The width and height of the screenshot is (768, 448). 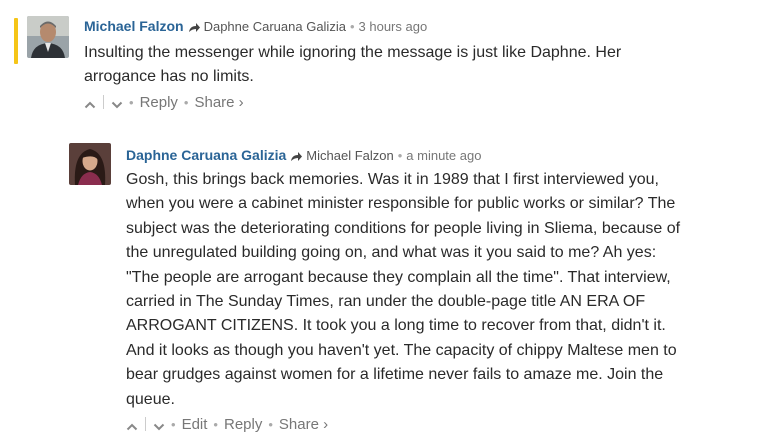 I want to click on edit-link: Edit, so click(x=195, y=424).